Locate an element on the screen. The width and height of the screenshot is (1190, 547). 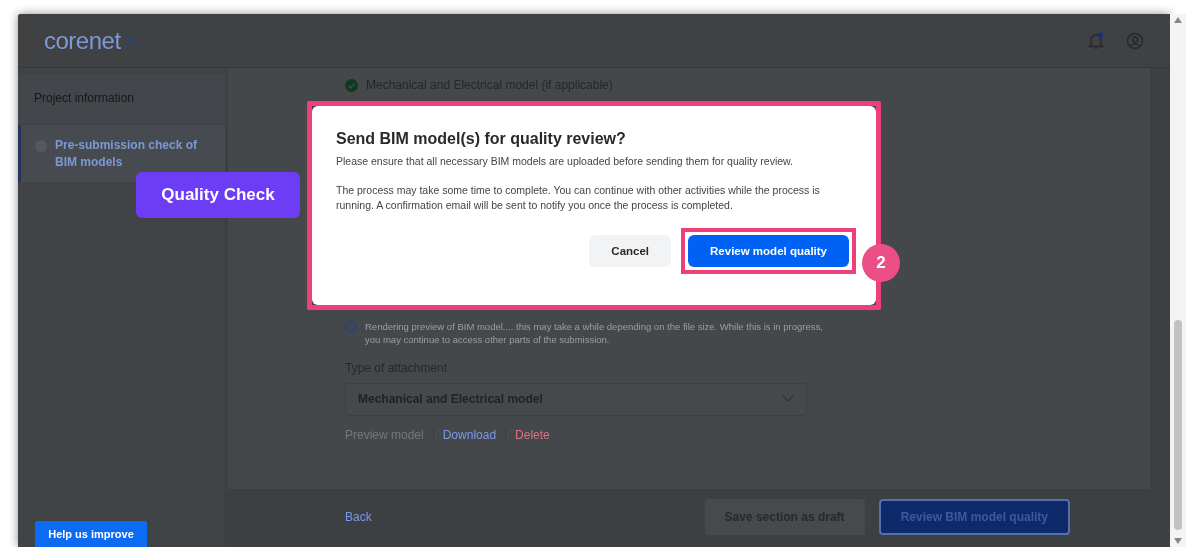
sidebar-item: Pre-submission check of BIM models is located at coordinates (121, 153).